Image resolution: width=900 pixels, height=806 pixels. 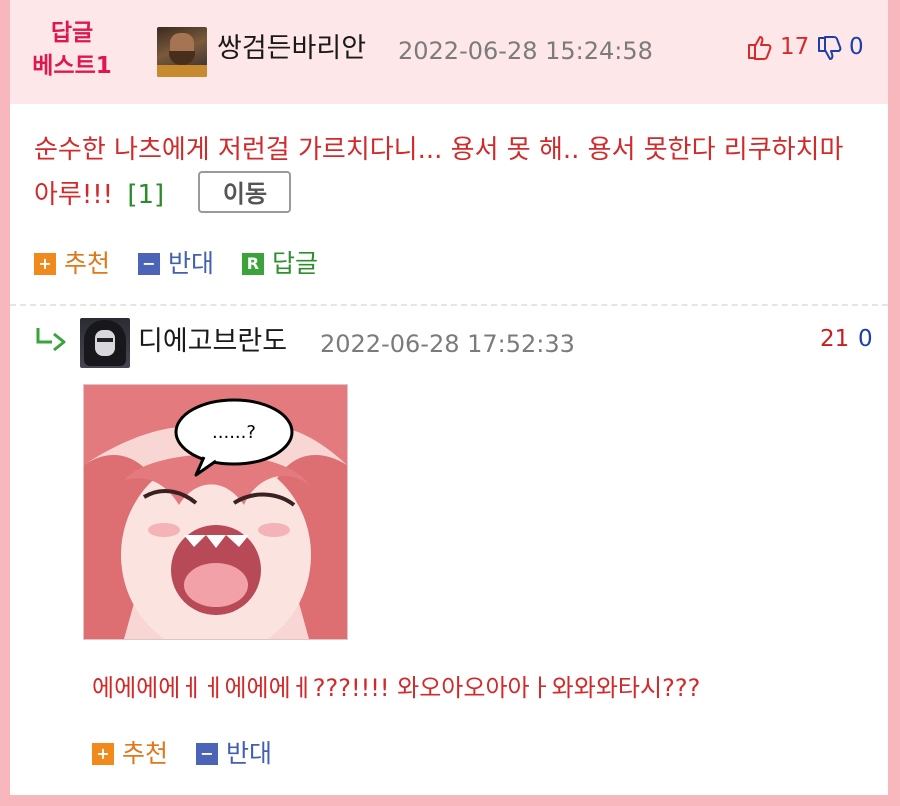 What do you see at coordinates (294, 263) in the screenshot?
I see `reply-label: 답글` at bounding box center [294, 263].